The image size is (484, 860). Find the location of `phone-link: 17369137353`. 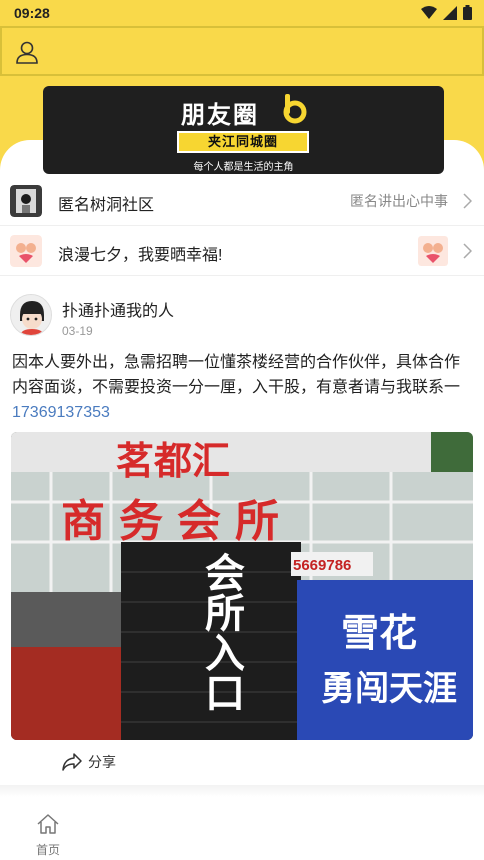

phone-link: 17369137353 is located at coordinates (61, 412).